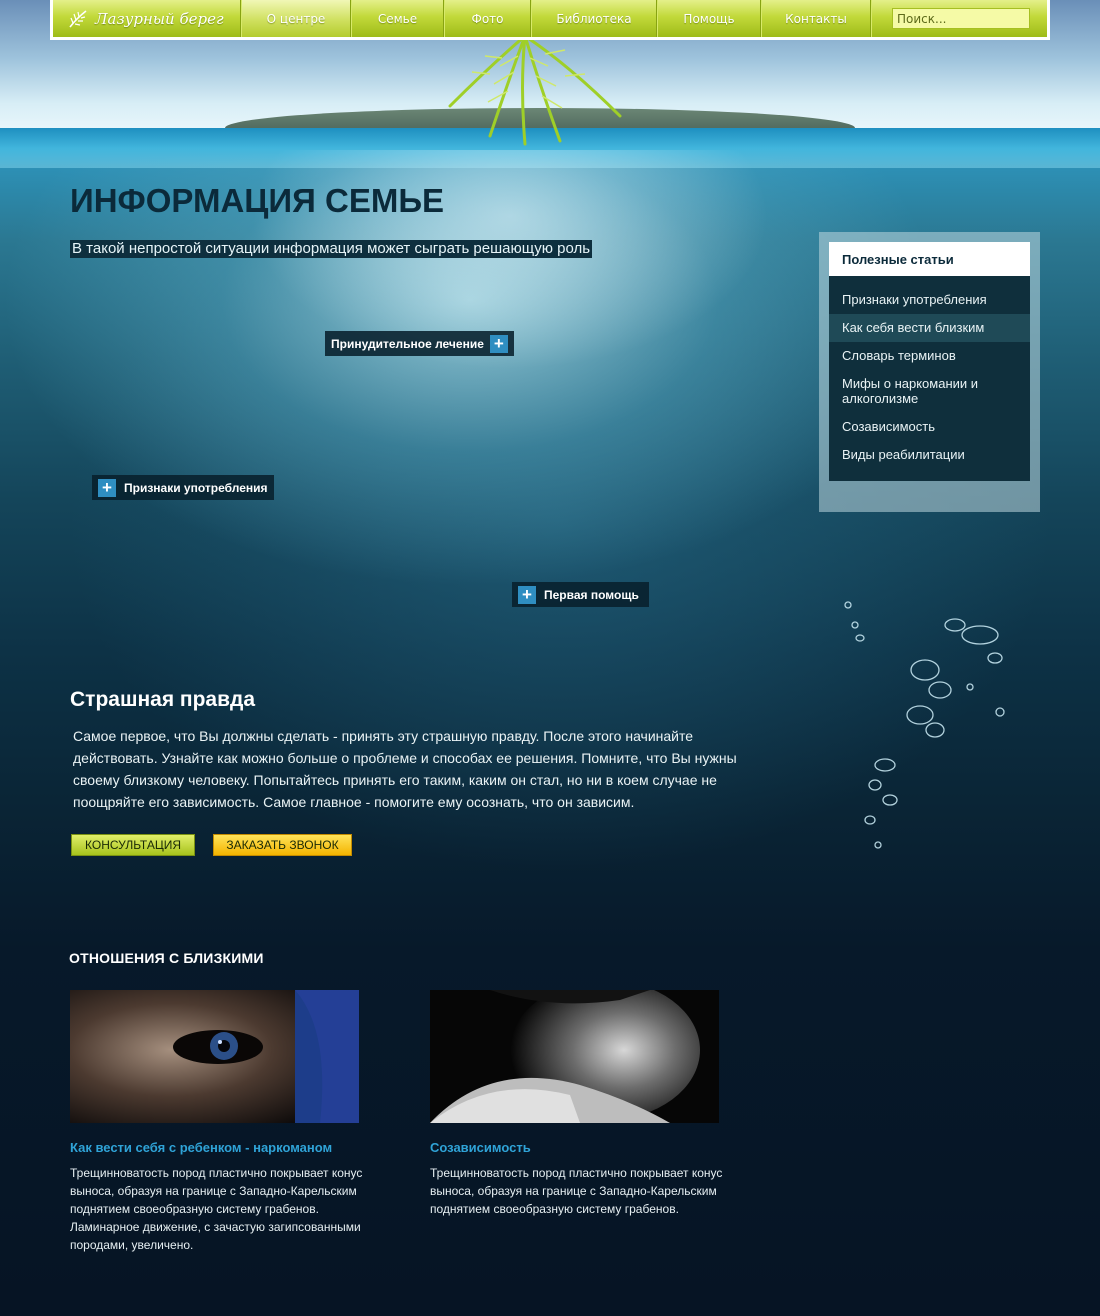 The height and width of the screenshot is (1316, 1100). Describe the element at coordinates (574, 1056) in the screenshot. I see `card-image-boy` at that location.